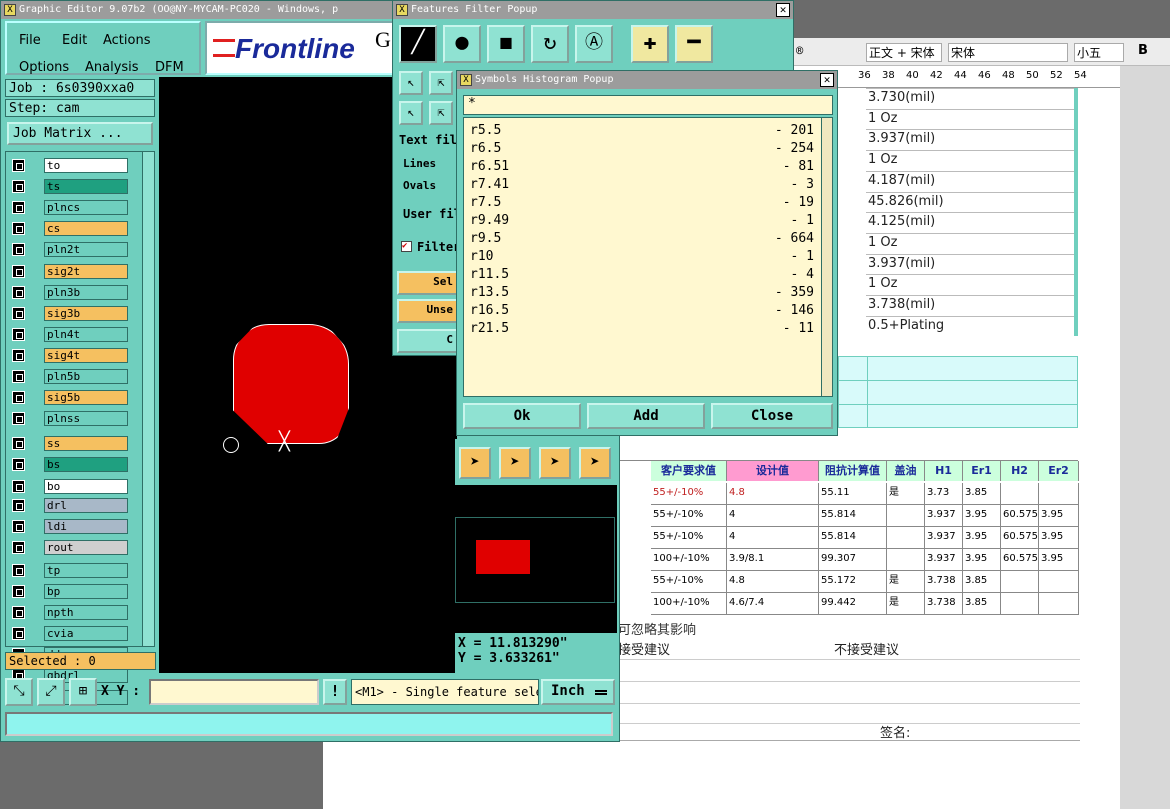 The height and width of the screenshot is (809, 1170). Describe the element at coordinates (438, 247) in the screenshot. I see `filter-checkbox: Filter` at that location.